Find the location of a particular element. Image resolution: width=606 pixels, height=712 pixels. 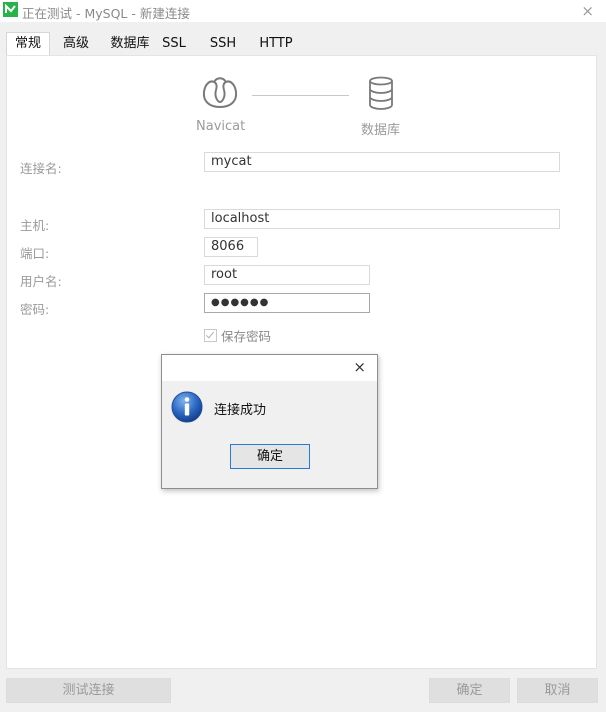

window-title: 正在测试 - MySQL - 新建连接 is located at coordinates (106, 13).